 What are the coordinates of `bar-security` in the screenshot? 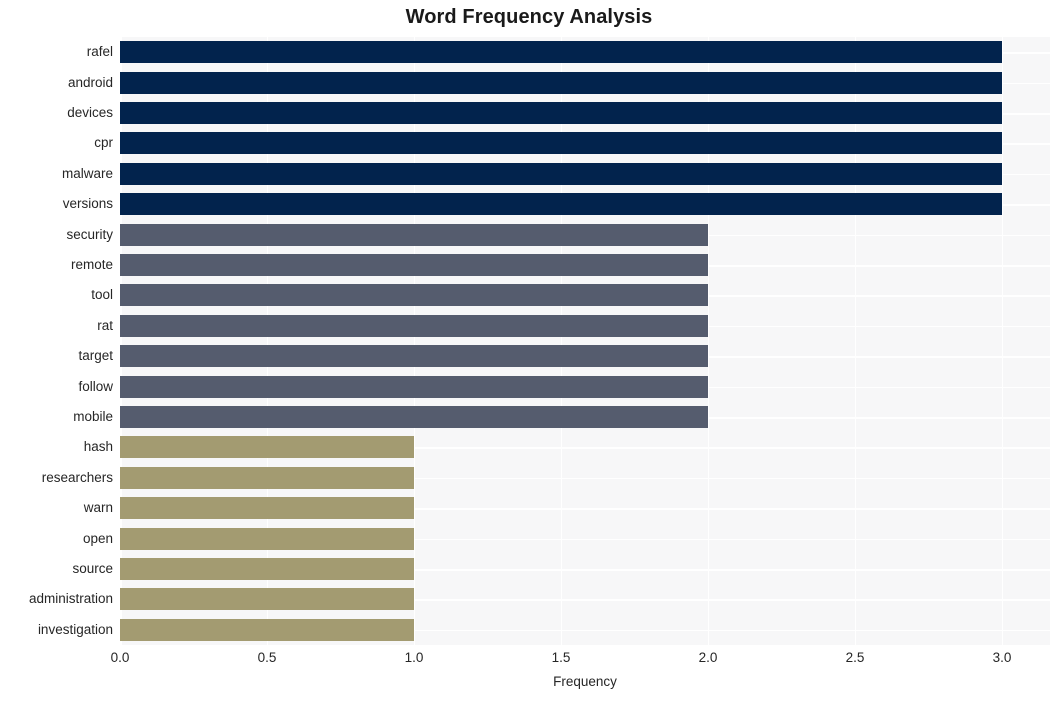 It's located at (414, 234).